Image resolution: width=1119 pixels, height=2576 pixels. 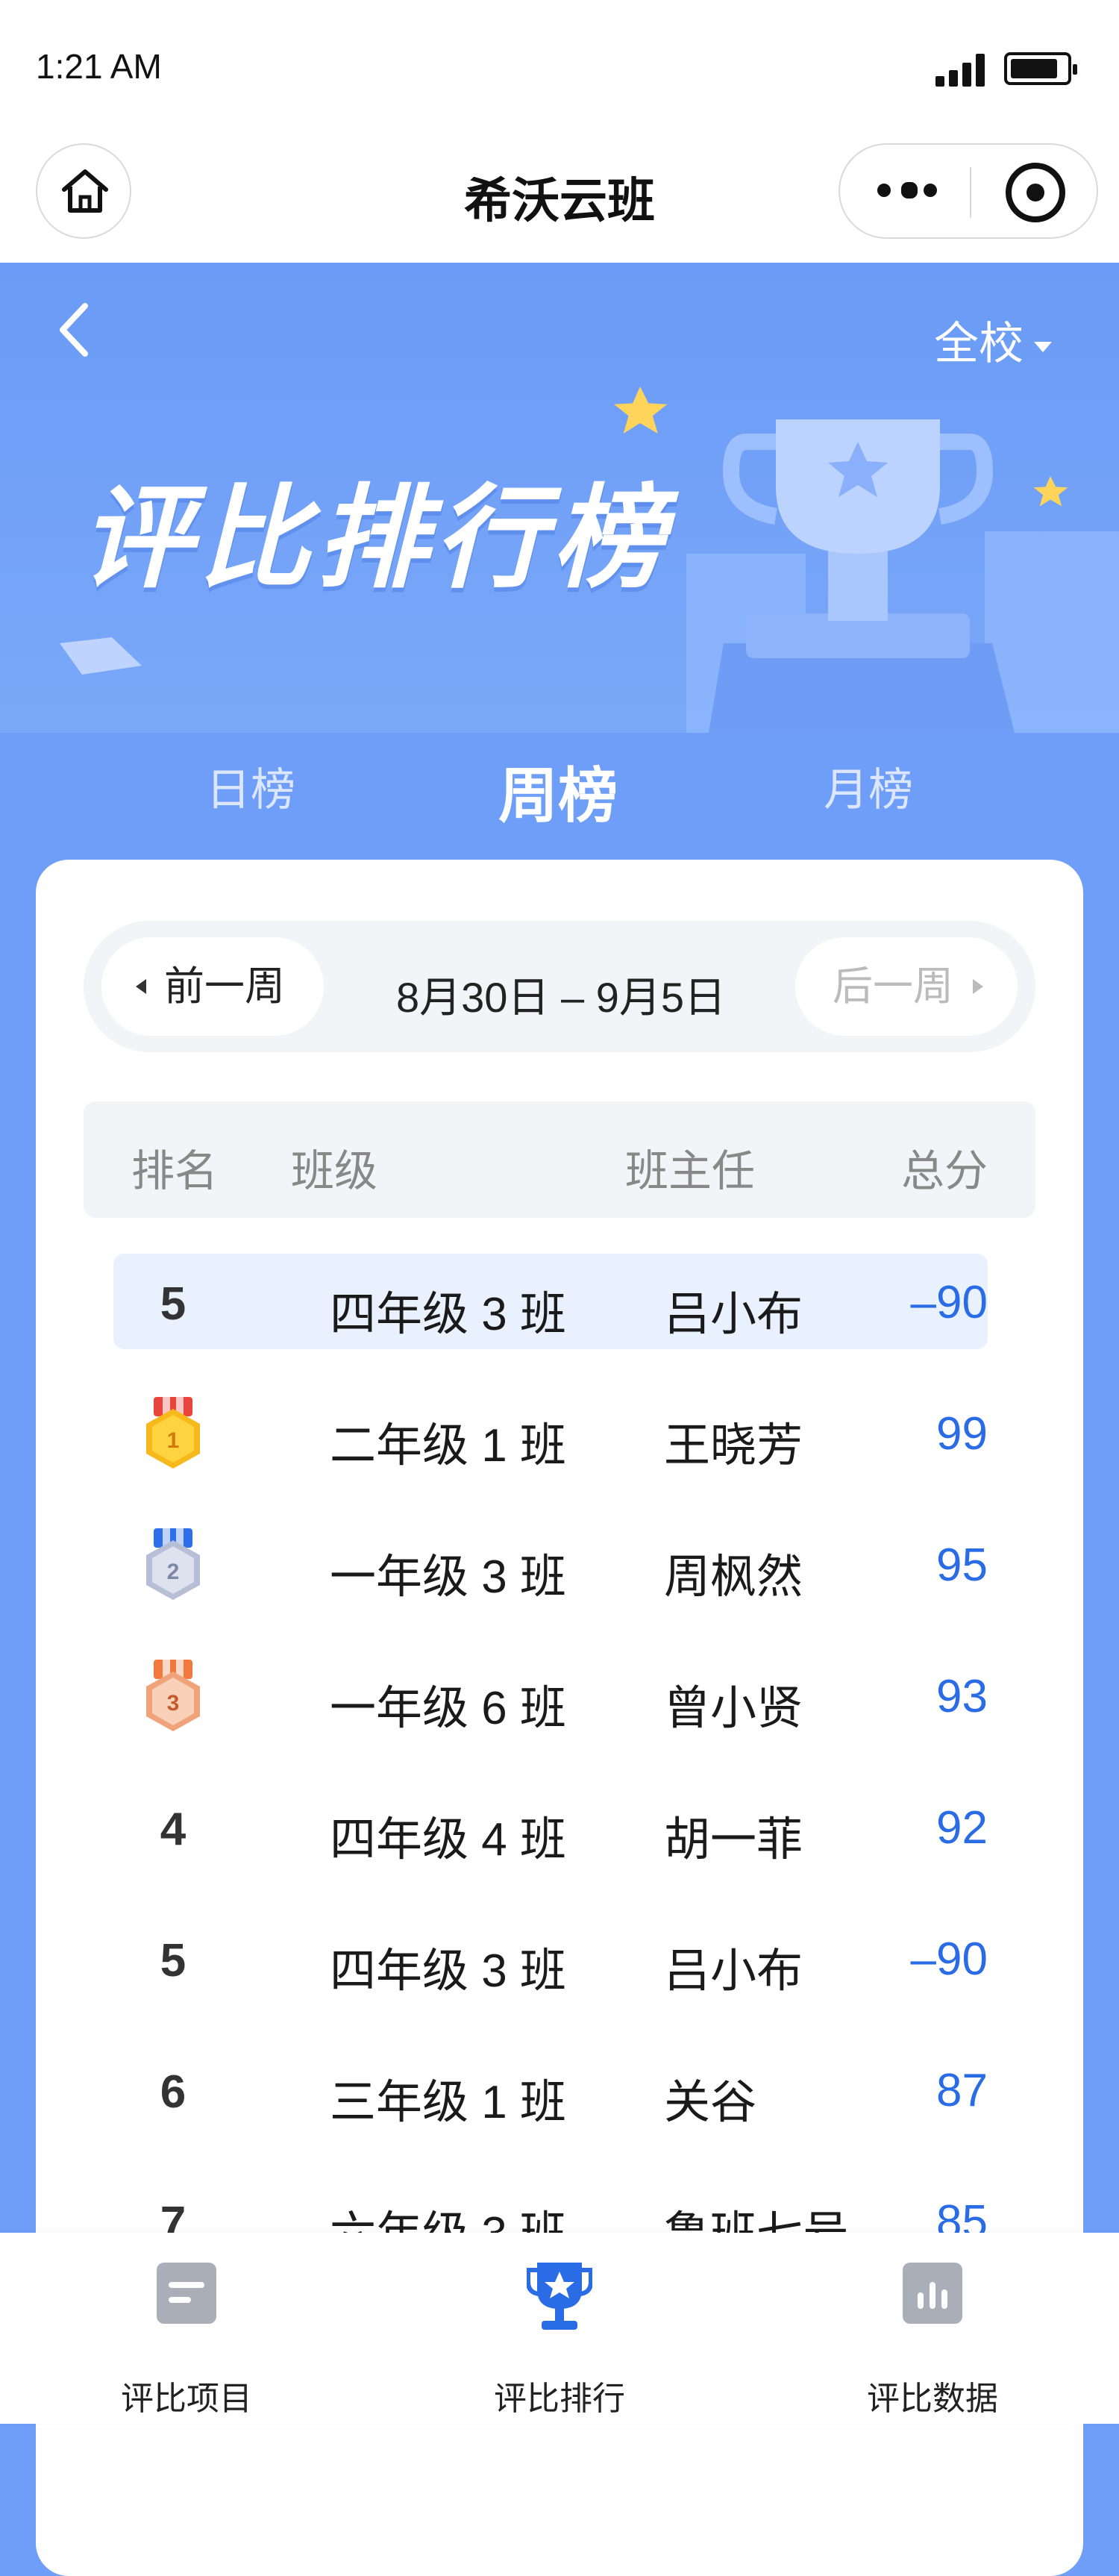 I want to click on next-week-label: 后一周, so click(x=893, y=986).